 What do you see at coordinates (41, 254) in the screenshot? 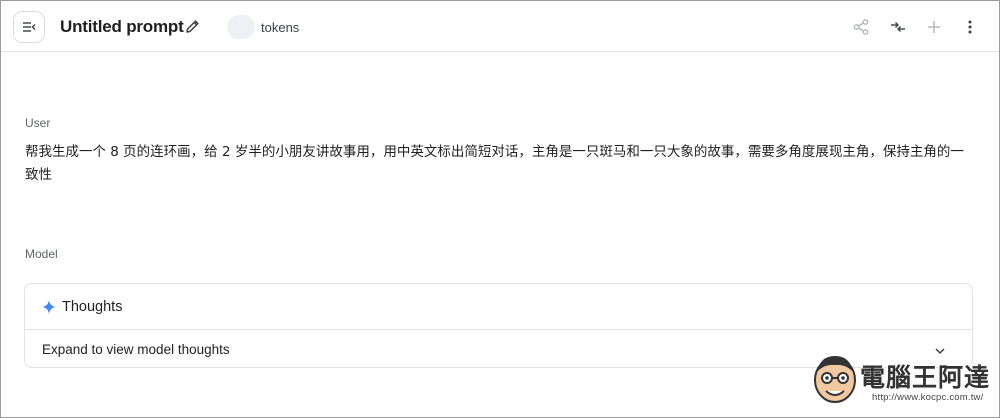
I see `model-role-label: Model` at bounding box center [41, 254].